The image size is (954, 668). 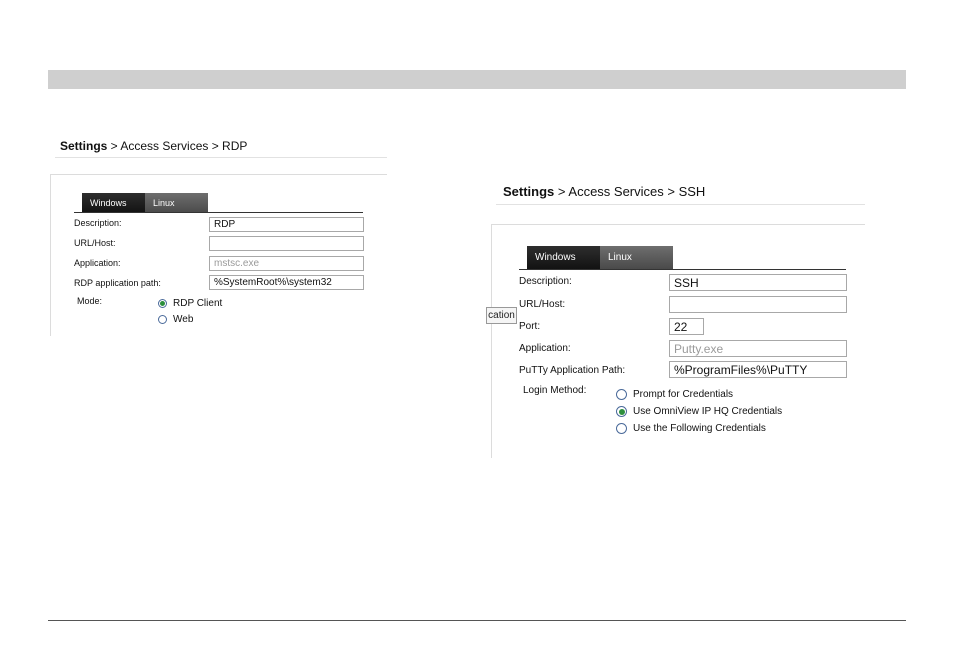 I want to click on app-path-label: PuTTy Application Path:, so click(x=572, y=370).